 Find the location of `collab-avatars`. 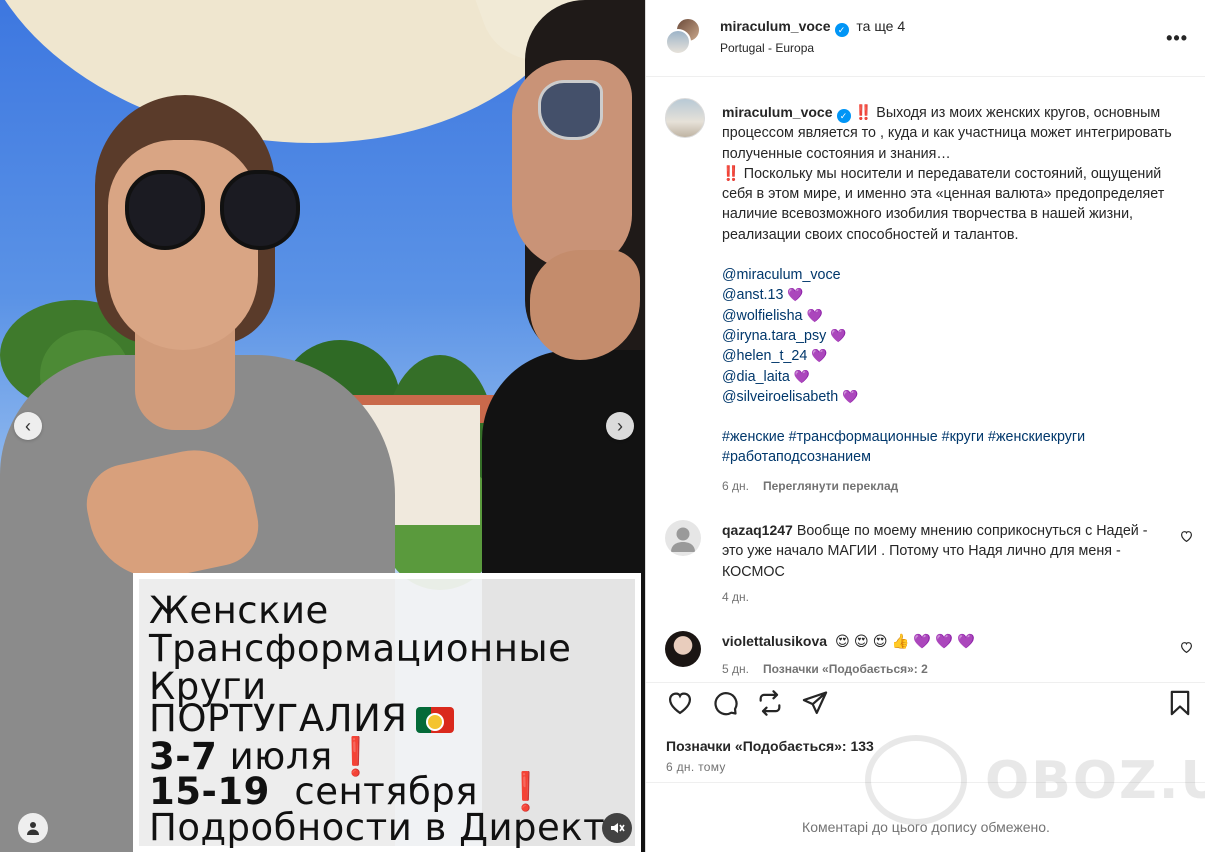

collab-avatars is located at coordinates (683, 36).